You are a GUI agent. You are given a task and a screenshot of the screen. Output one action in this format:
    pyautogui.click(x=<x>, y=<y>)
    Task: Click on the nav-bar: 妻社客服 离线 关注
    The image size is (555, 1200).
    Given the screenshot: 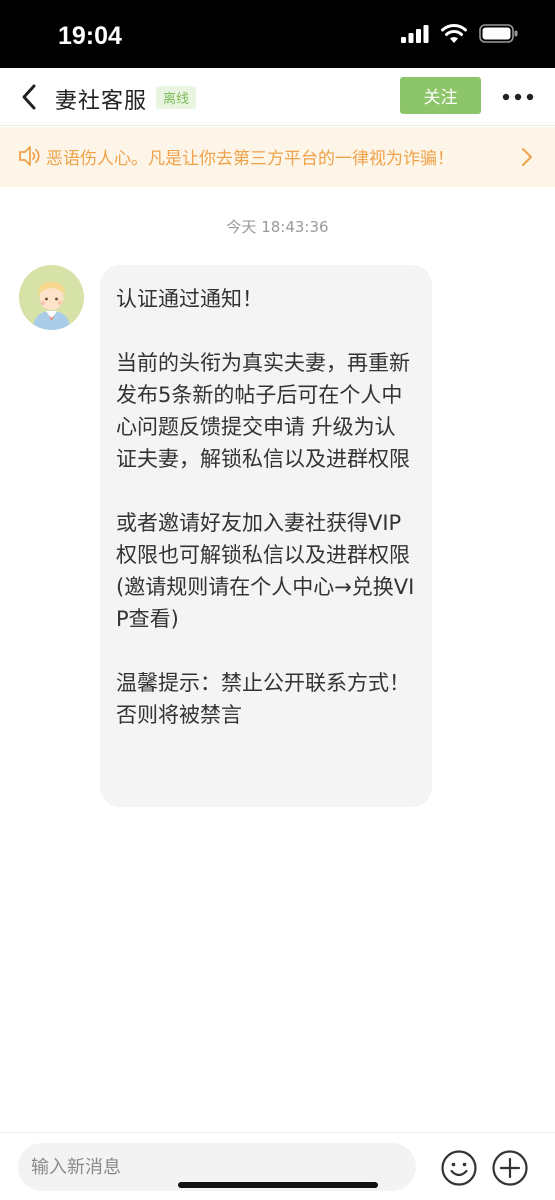 What is the action you would take?
    pyautogui.click(x=277, y=97)
    